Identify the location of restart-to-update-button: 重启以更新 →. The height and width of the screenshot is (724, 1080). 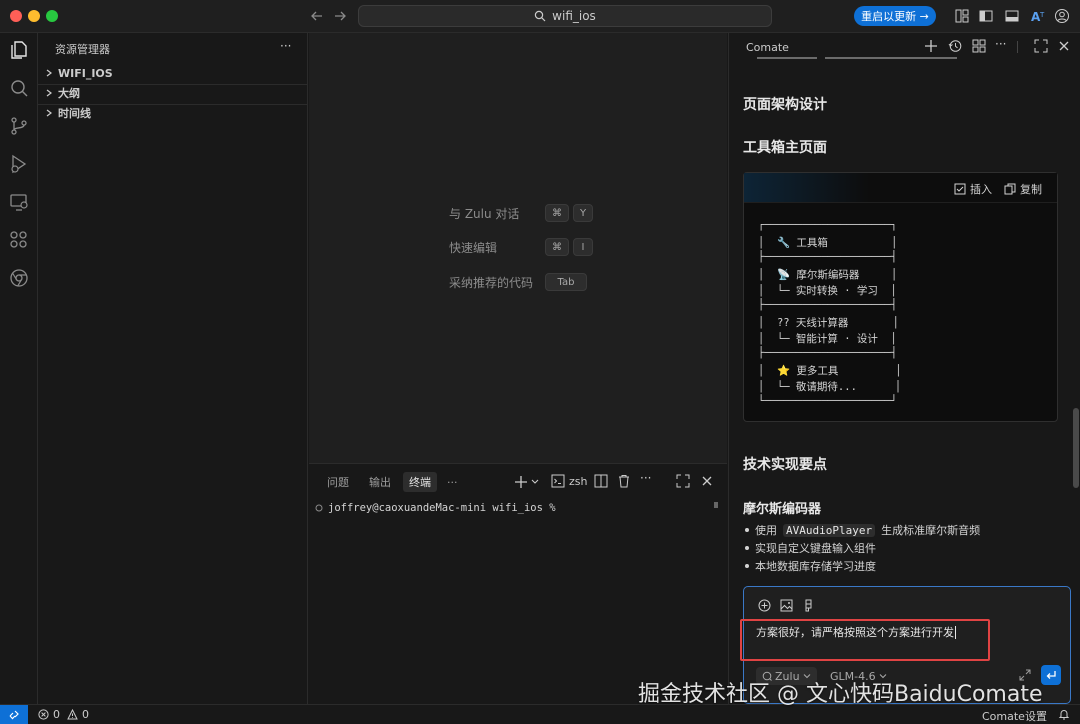
(895, 16).